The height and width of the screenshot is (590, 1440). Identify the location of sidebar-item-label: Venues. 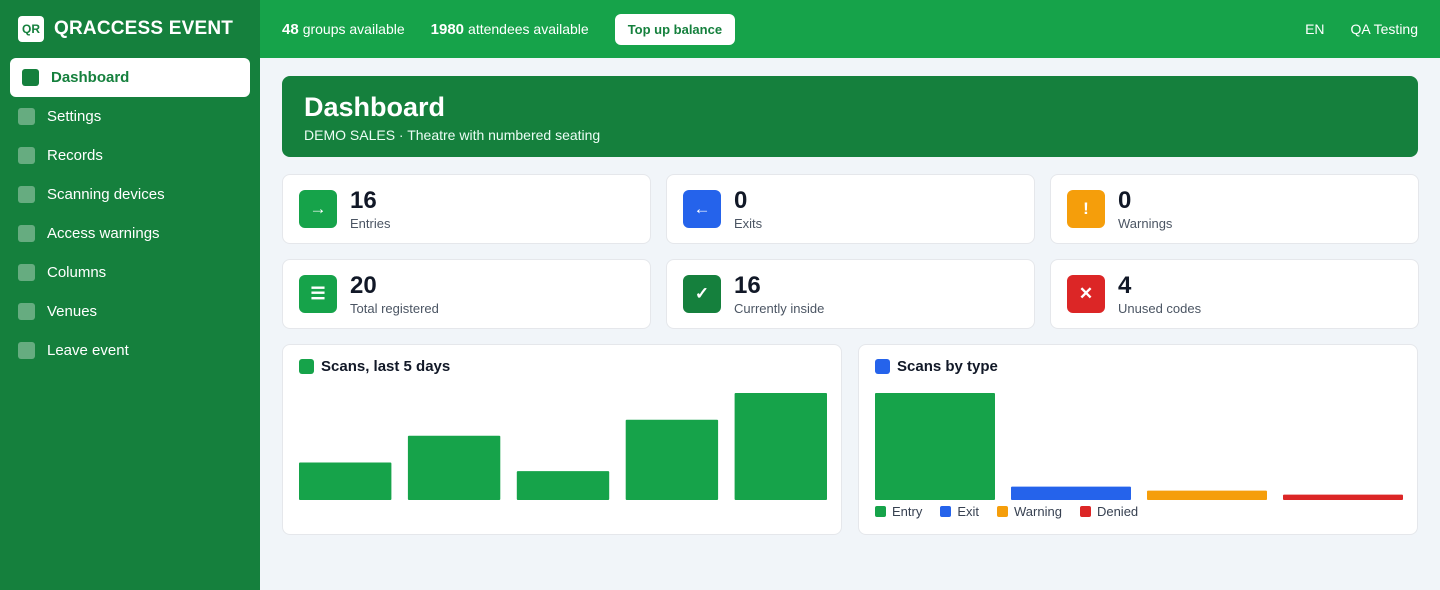
(72, 311).